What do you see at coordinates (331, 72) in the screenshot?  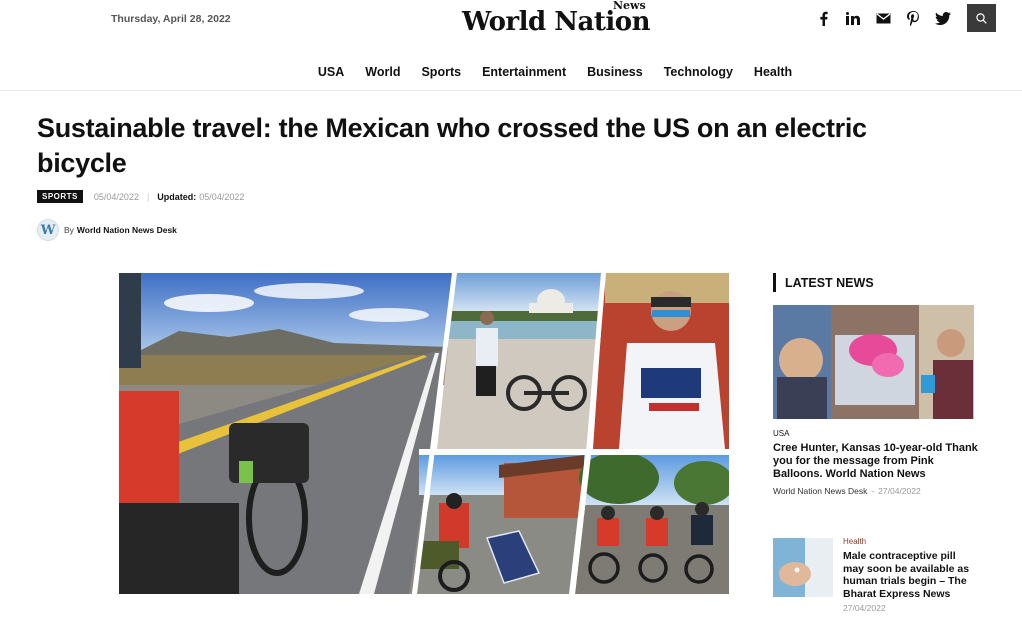 I see `nav-item-usa: USA` at bounding box center [331, 72].